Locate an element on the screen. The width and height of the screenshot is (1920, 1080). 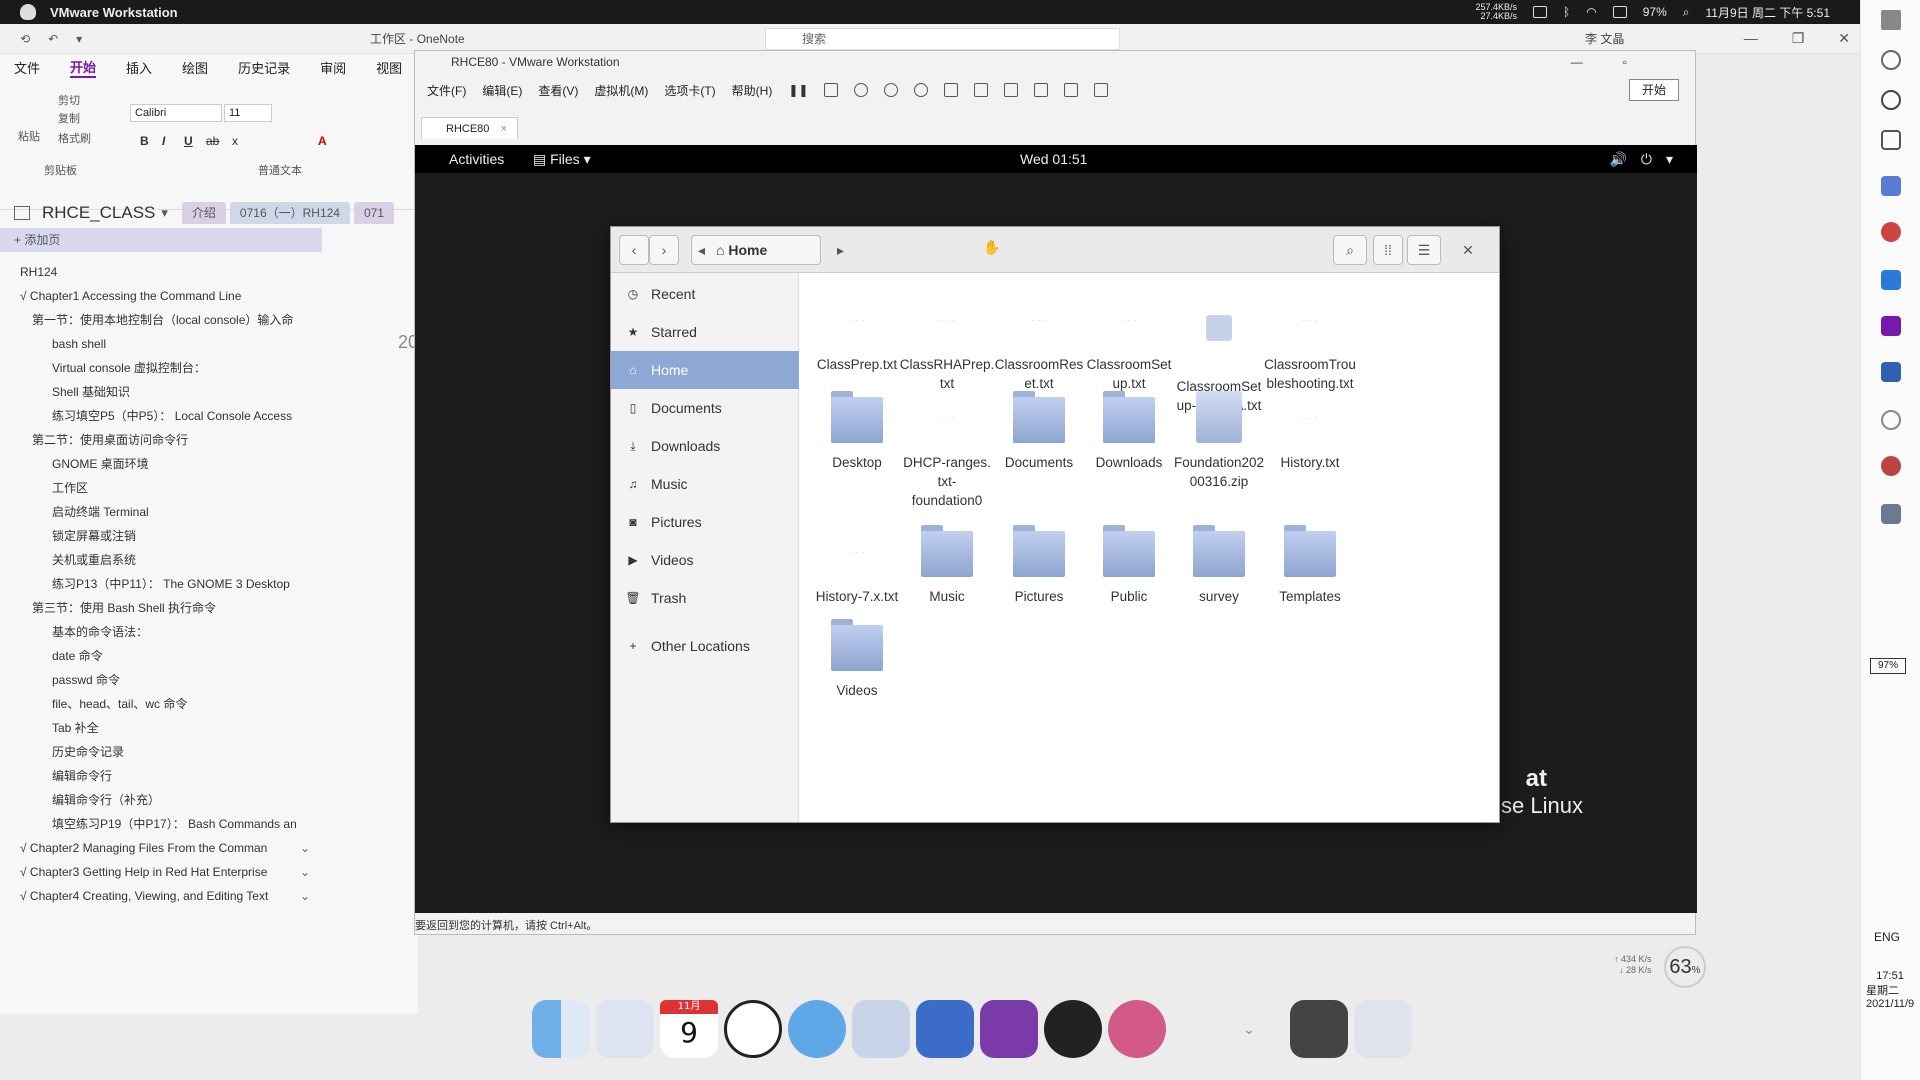
page-item: Tab 补全 is located at coordinates (161, 728).